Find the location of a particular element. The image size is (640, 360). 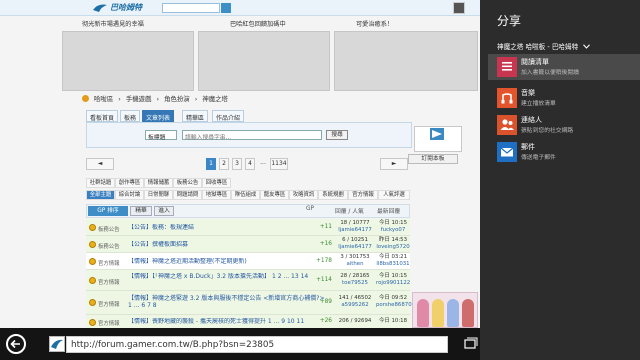

search-button: 搜尋 is located at coordinates (337, 135).